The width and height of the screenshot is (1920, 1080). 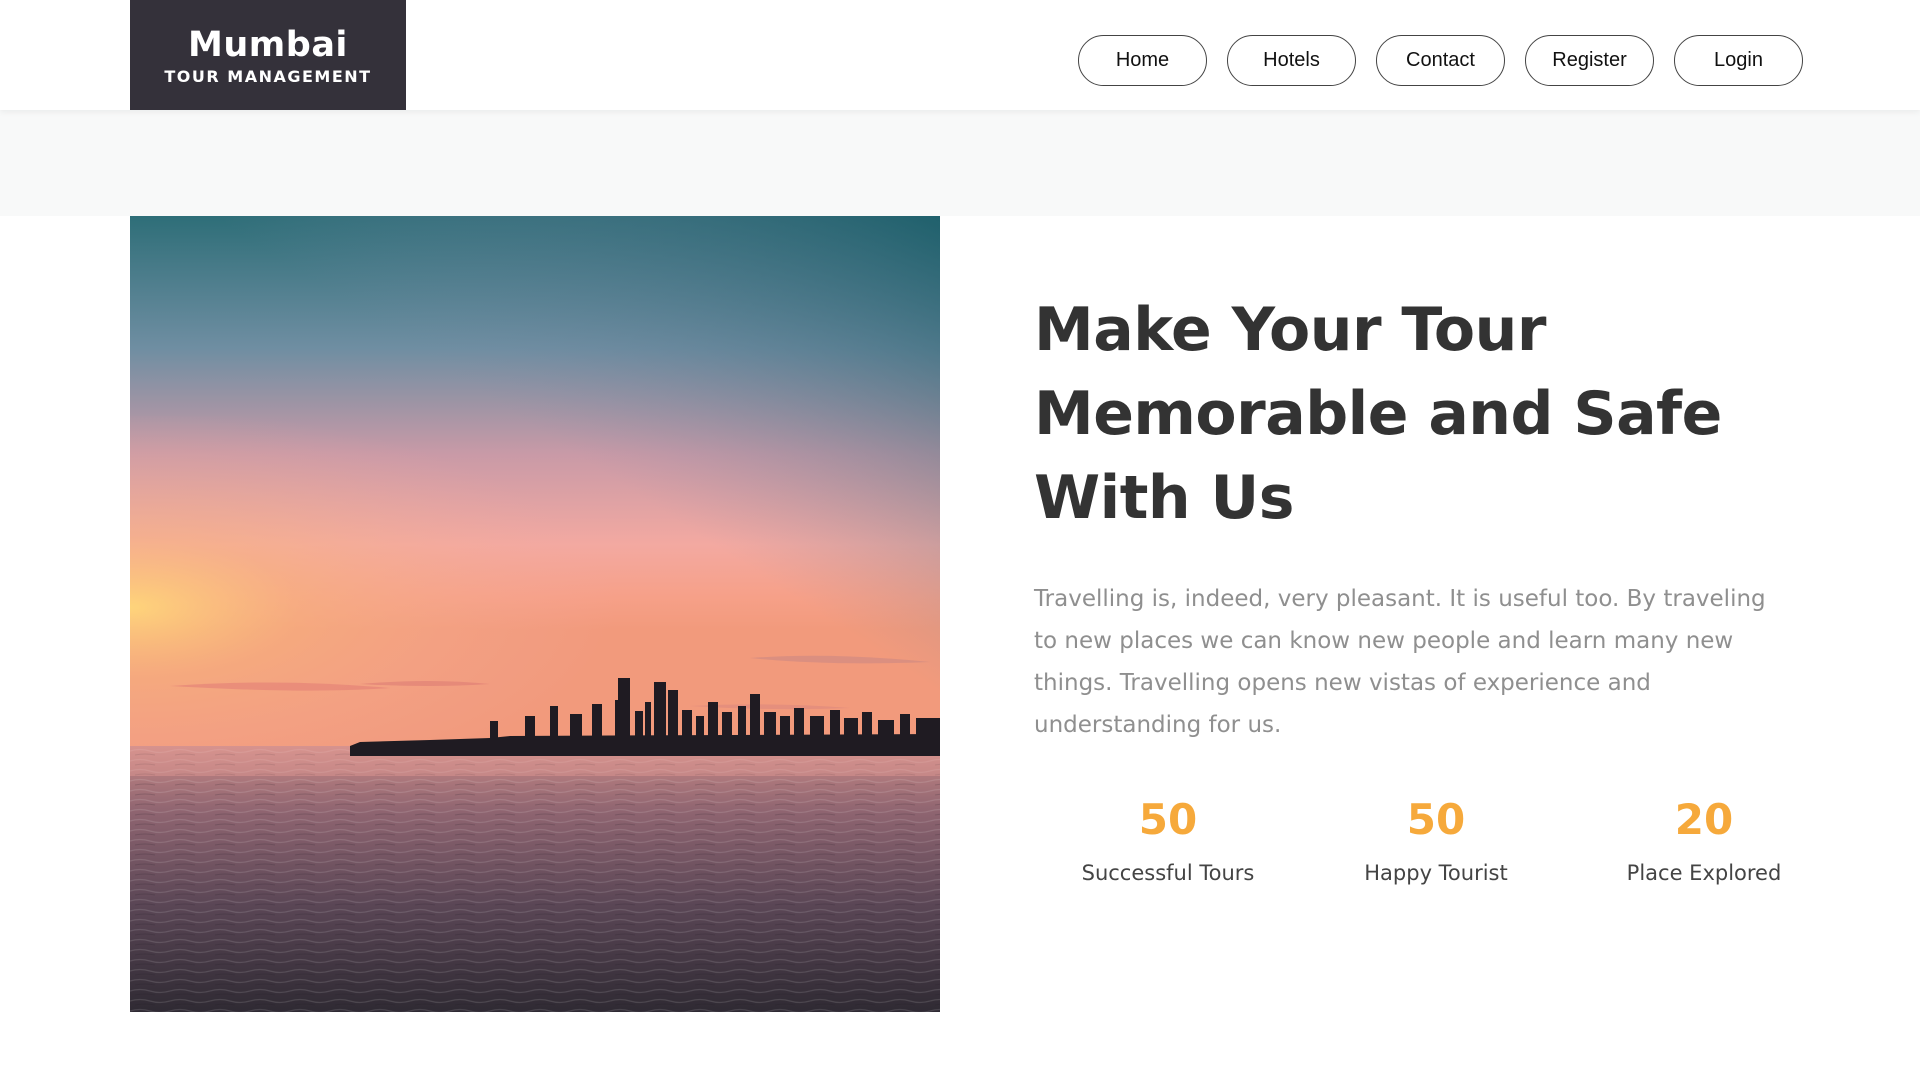 I want to click on logo-subtitle: TOUR MANAGEMENT, so click(x=268, y=76).